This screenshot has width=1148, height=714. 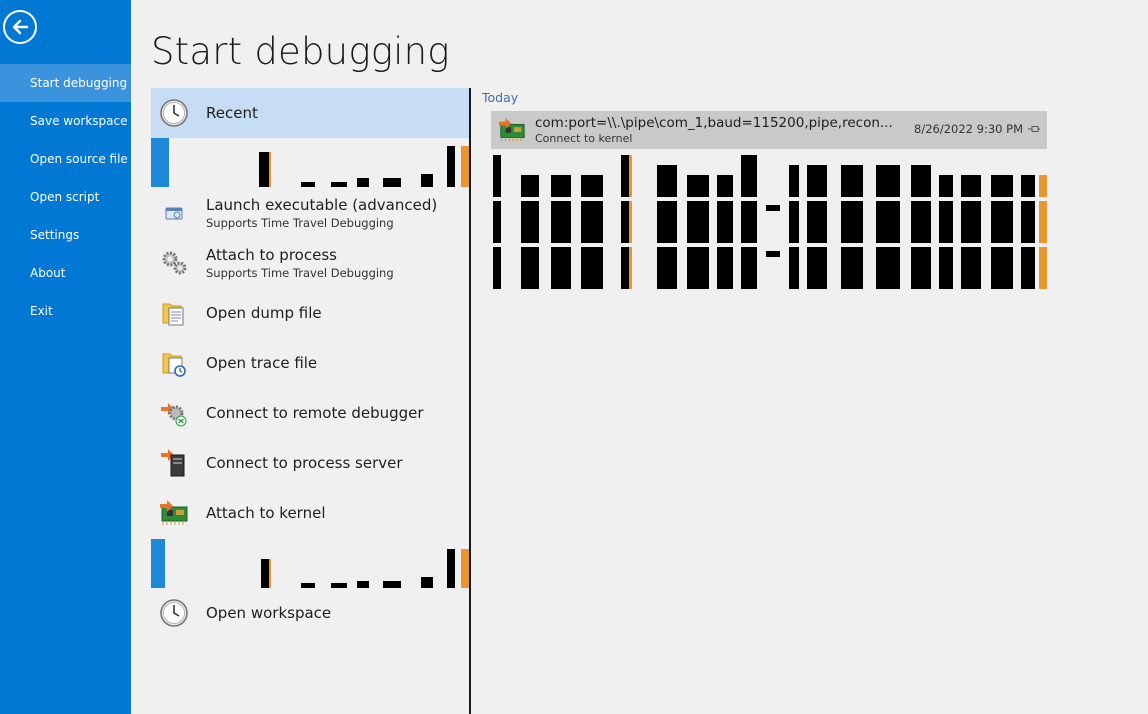 What do you see at coordinates (968, 129) in the screenshot?
I see `recent-entry-date: 8/26/2022 9:30 PM` at bounding box center [968, 129].